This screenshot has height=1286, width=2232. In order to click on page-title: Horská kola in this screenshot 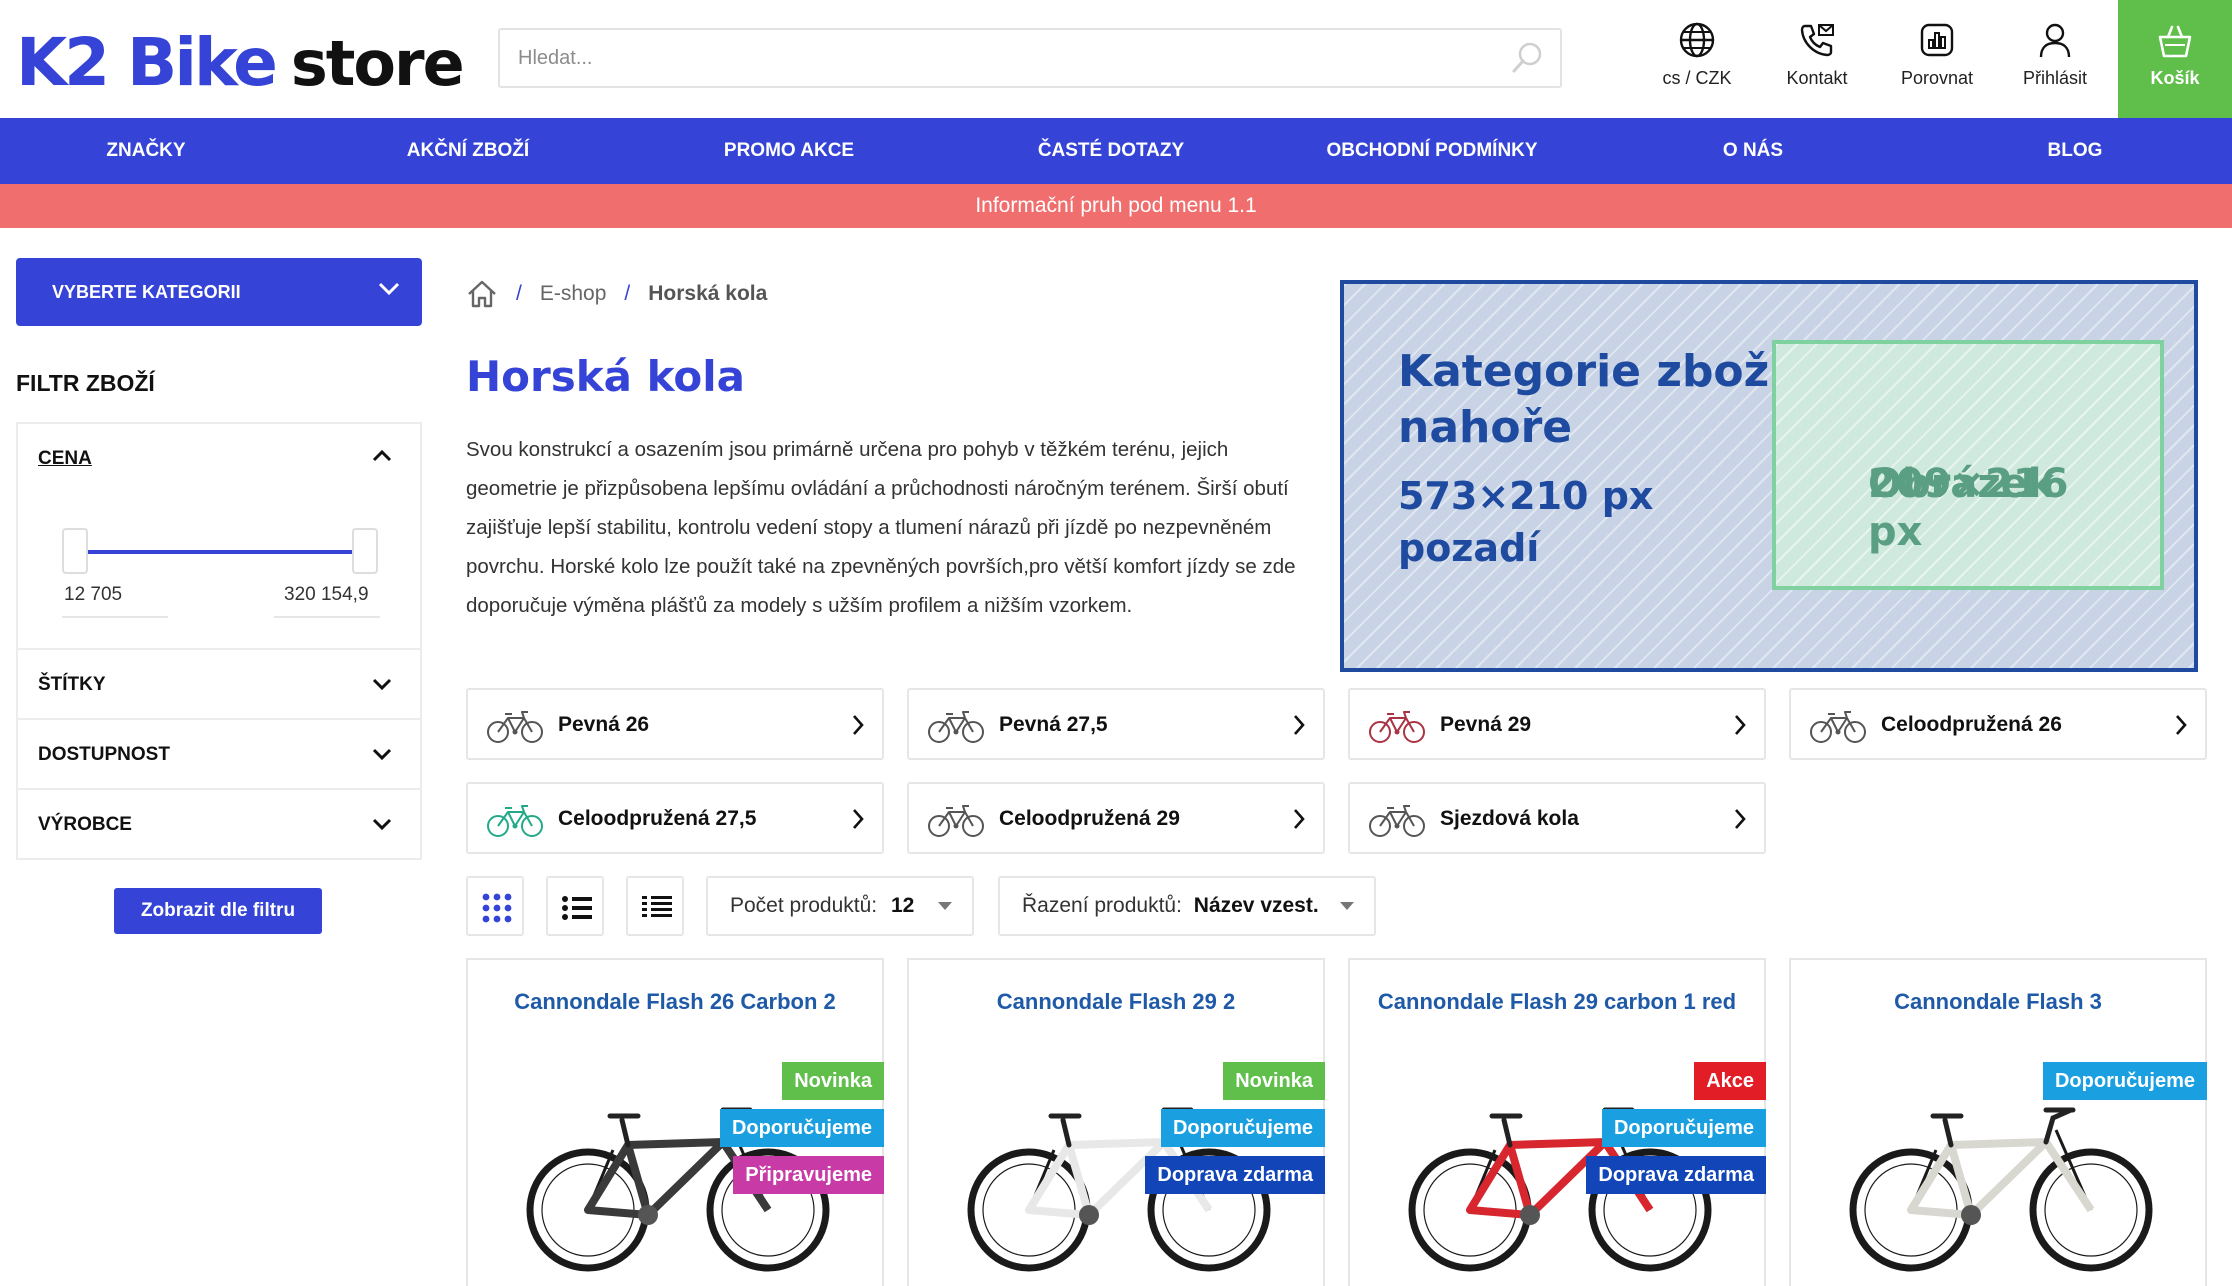, I will do `click(606, 376)`.